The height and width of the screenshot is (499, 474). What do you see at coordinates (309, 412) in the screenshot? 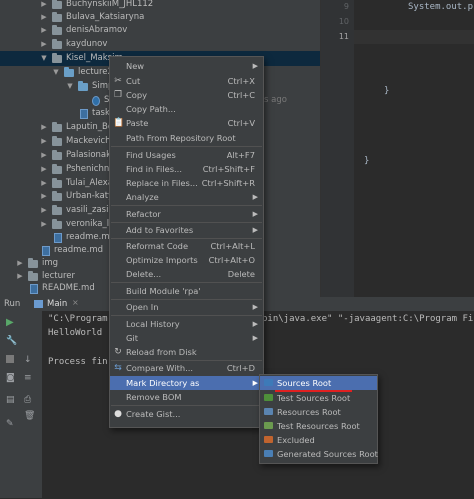
I see `submenu-item-label: Resources Root` at bounding box center [309, 412].